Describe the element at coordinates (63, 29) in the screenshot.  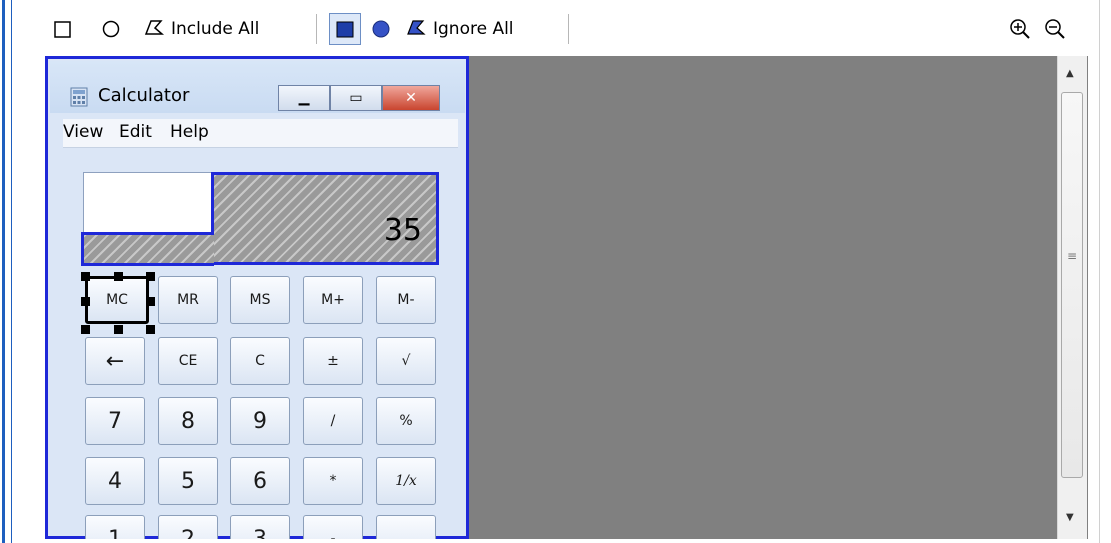
I see `rectangle-tool-icon` at that location.